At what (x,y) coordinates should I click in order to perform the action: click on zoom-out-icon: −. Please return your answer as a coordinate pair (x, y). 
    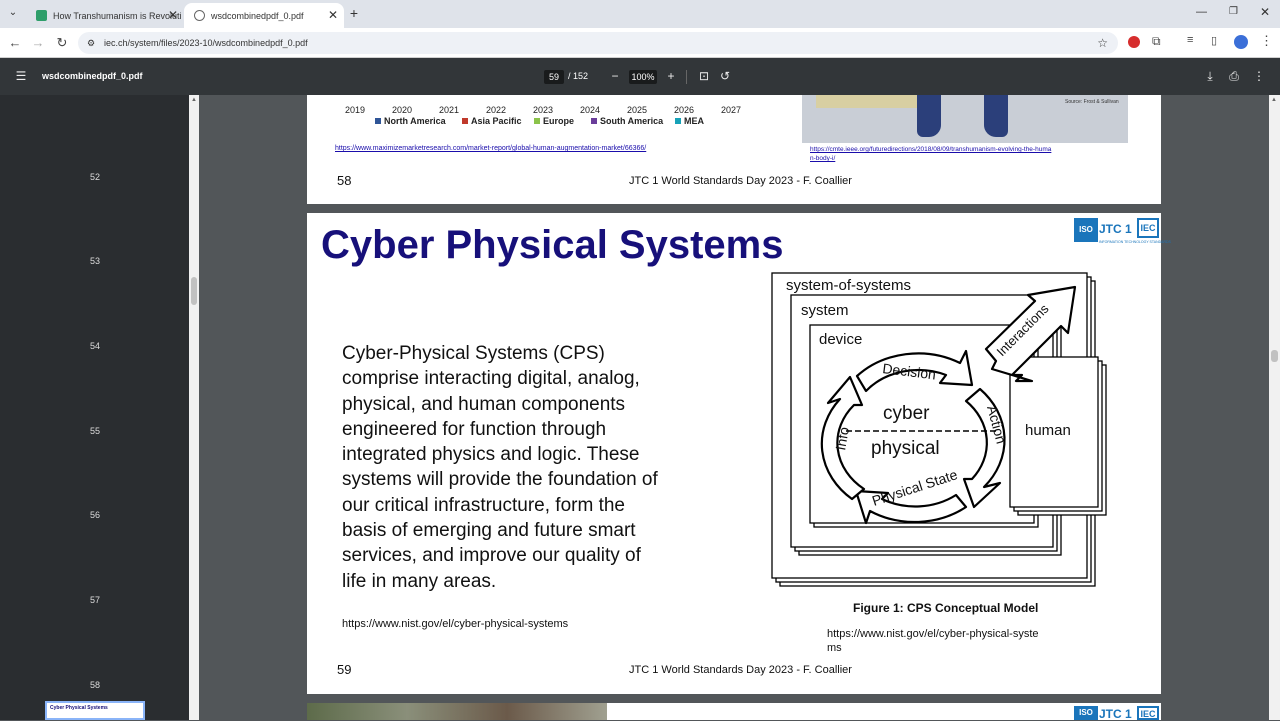
    Looking at the image, I should click on (615, 76).